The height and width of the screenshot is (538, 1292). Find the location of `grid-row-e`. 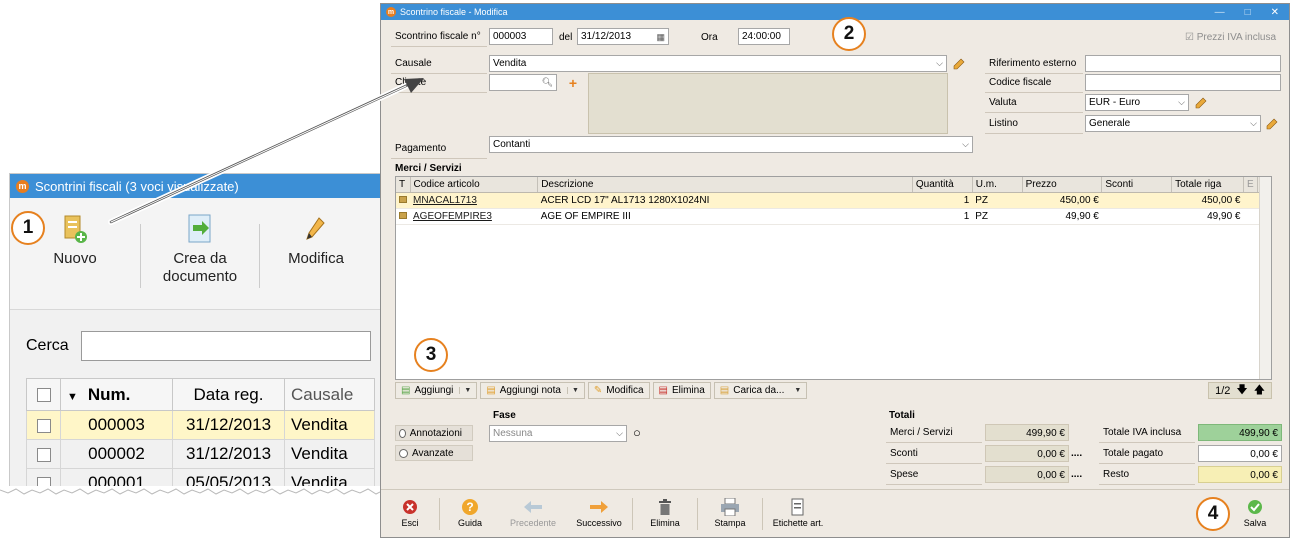

grid-row-e is located at coordinates (1250, 200).